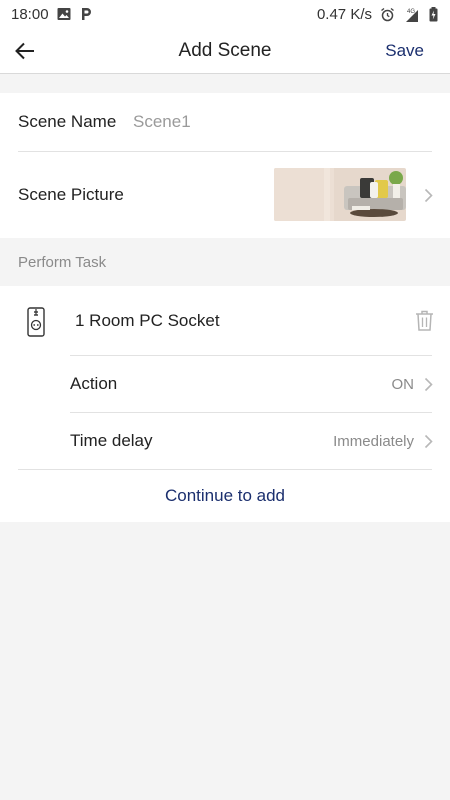 The width and height of the screenshot is (450, 800). What do you see at coordinates (225, 262) in the screenshot?
I see `perform-task-header: Perform Task` at bounding box center [225, 262].